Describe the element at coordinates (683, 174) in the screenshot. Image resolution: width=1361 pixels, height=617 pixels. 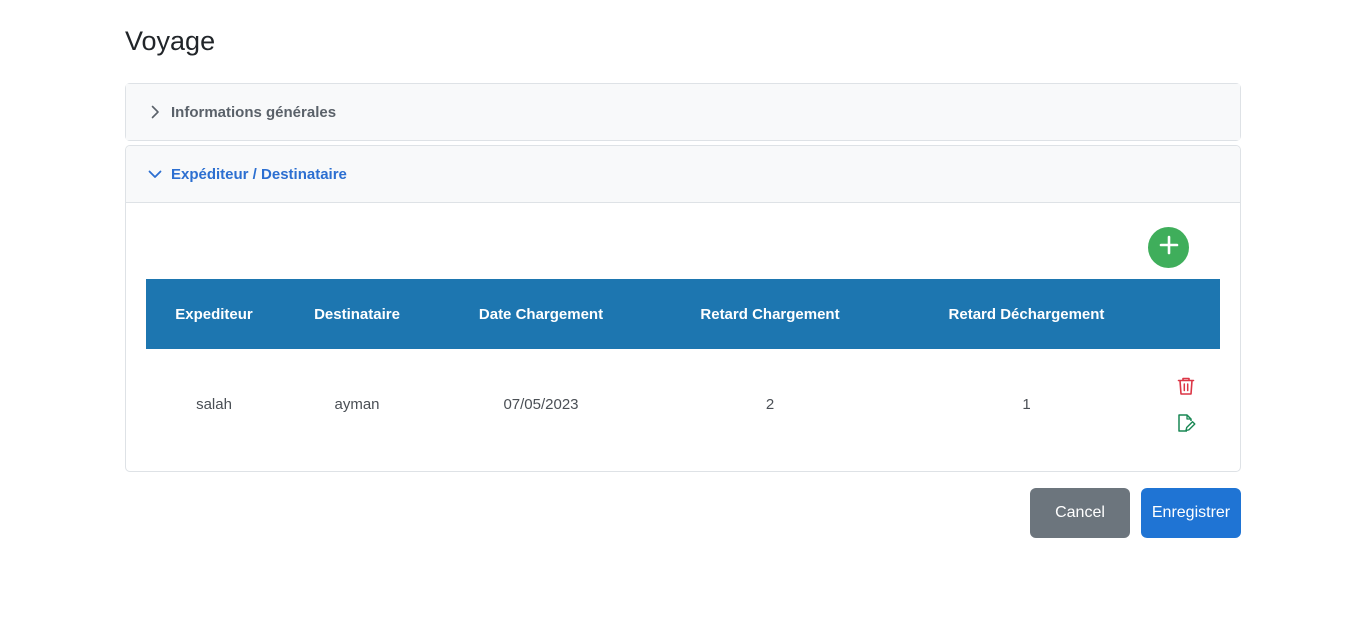
I see `accordion-header-expediteur-destinataire: Expéditeur / Destinataire` at that location.